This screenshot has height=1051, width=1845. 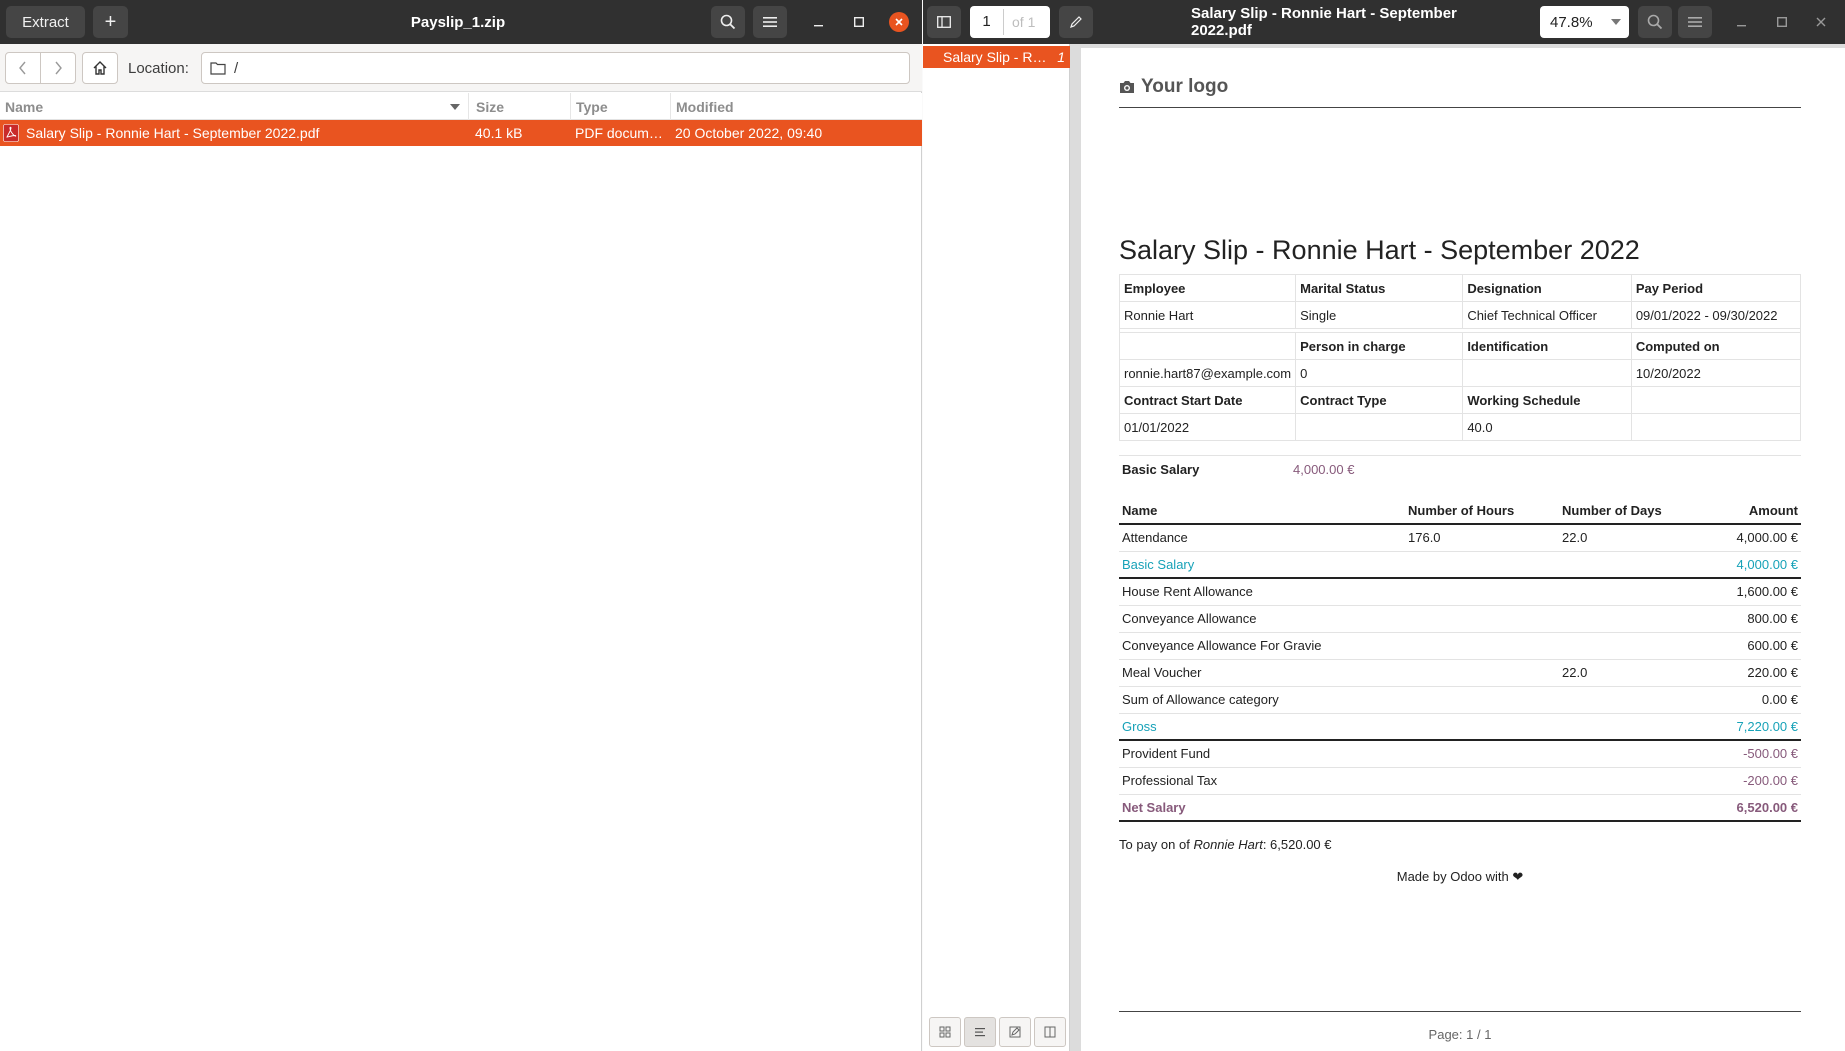 What do you see at coordinates (1262, 754) in the screenshot?
I see `salary-line-name: Provident Fund` at bounding box center [1262, 754].